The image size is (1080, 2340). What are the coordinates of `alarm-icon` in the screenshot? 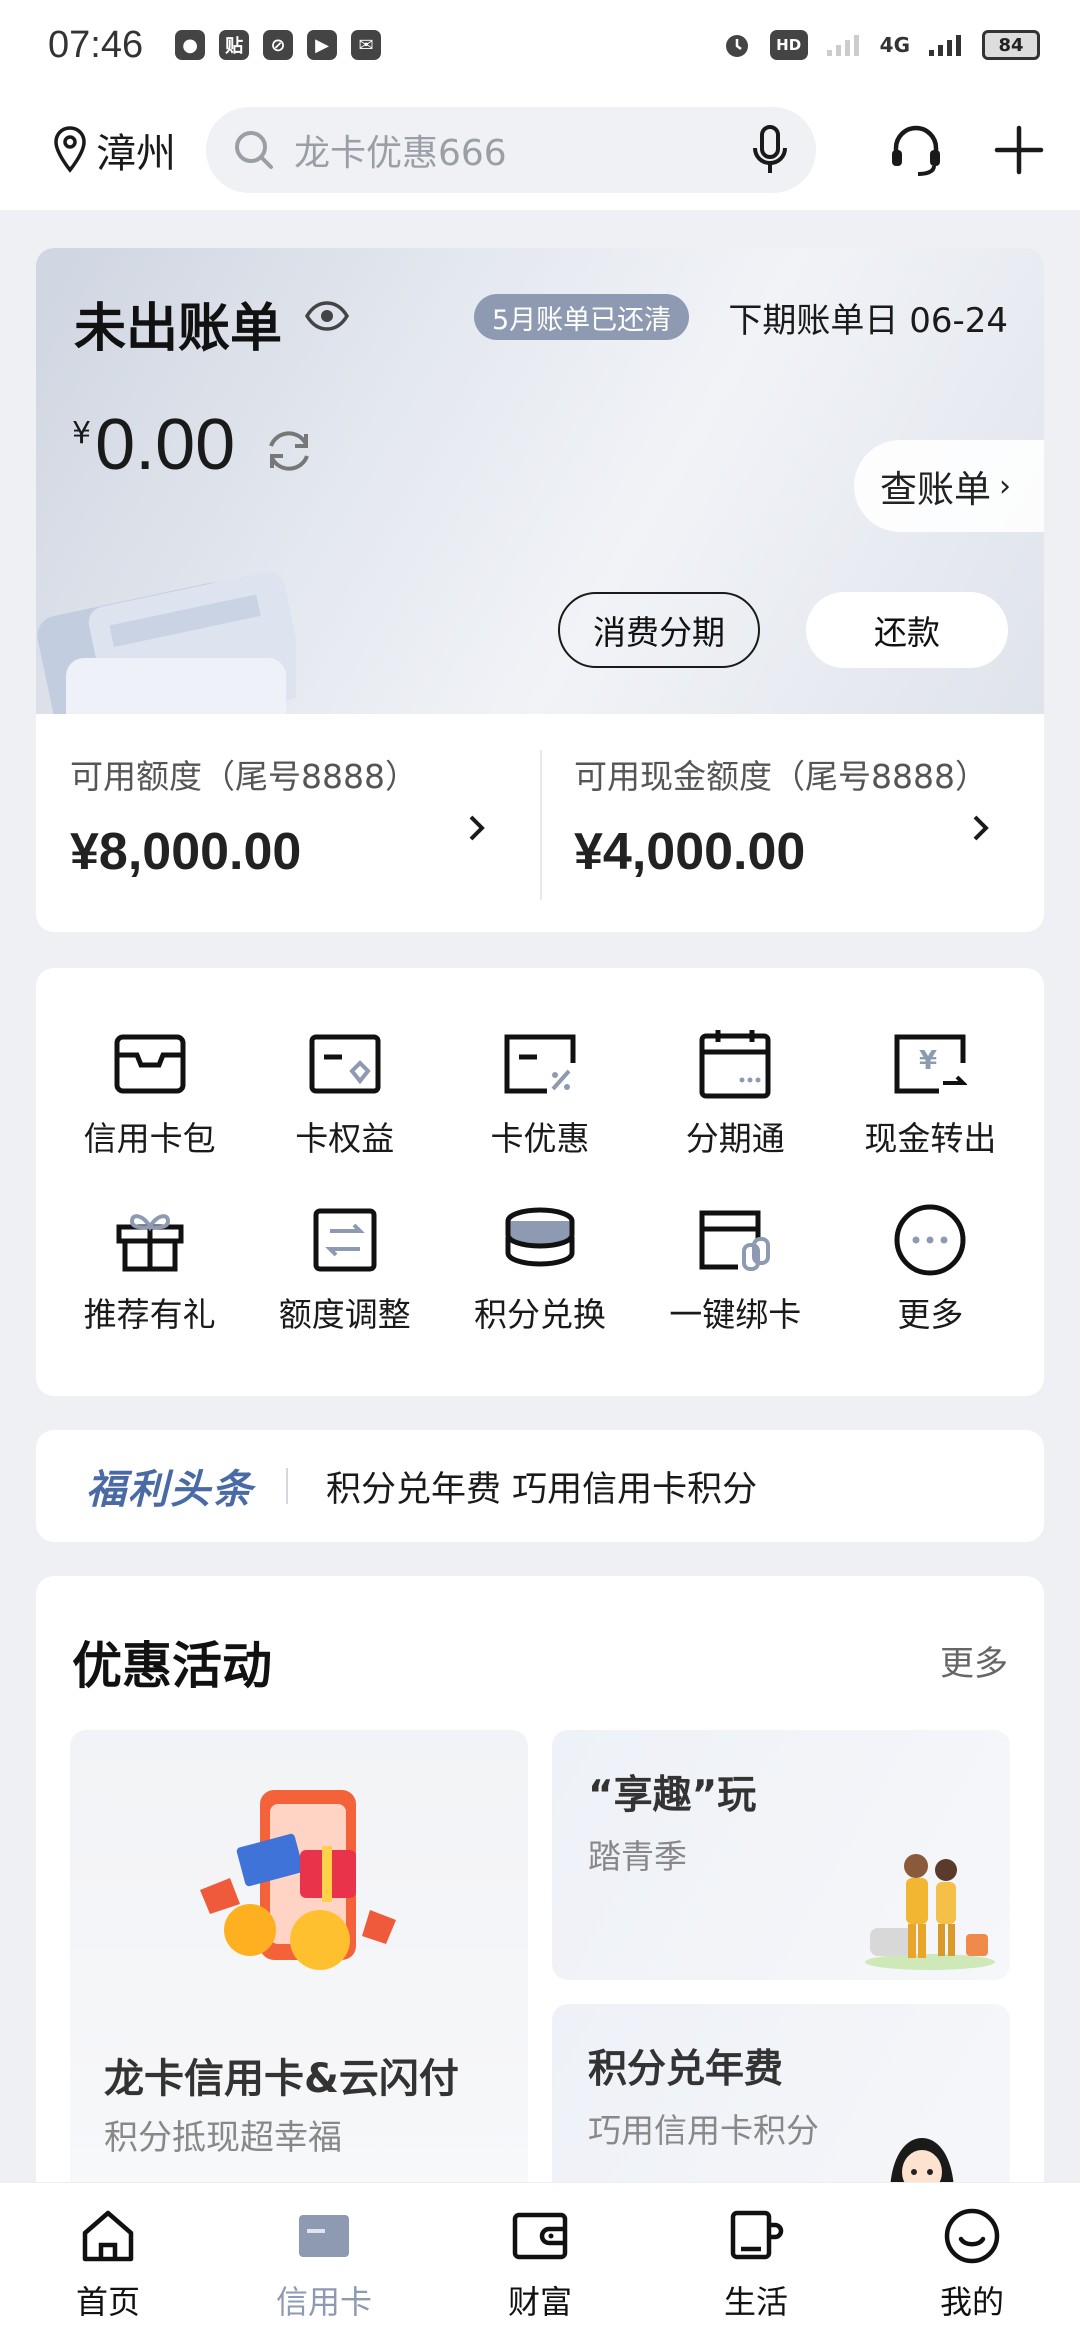 It's located at (736, 46).